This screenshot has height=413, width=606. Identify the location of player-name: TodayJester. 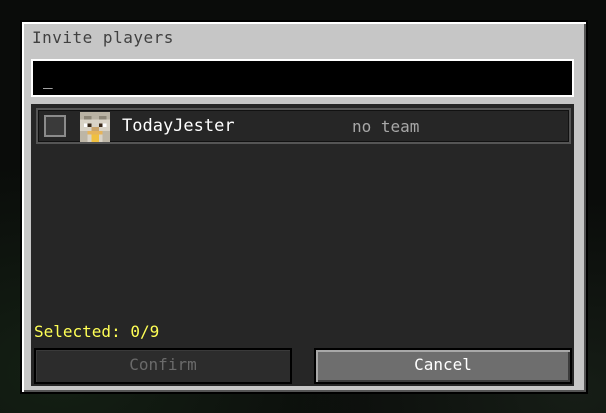
(178, 126).